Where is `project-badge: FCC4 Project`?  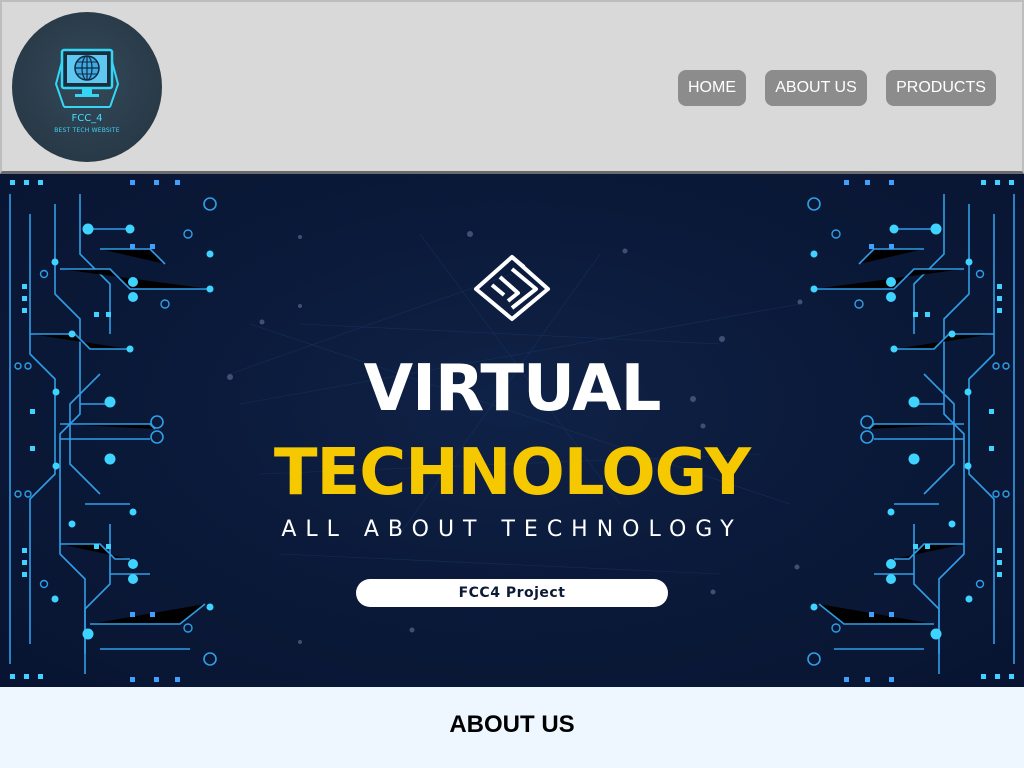
project-badge: FCC4 Project is located at coordinates (512, 593).